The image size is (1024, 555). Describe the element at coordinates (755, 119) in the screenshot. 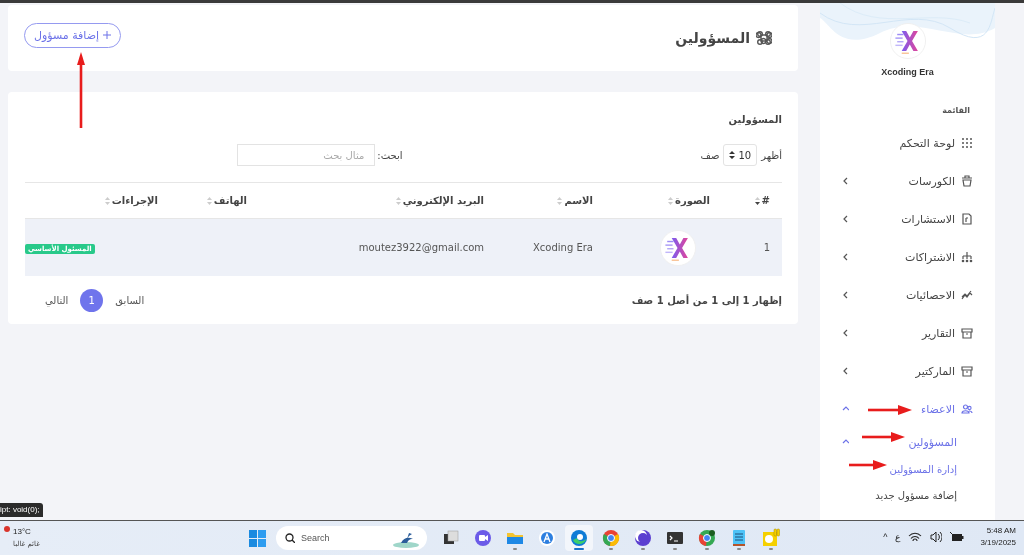

I see `card-title: المسؤولين` at that location.